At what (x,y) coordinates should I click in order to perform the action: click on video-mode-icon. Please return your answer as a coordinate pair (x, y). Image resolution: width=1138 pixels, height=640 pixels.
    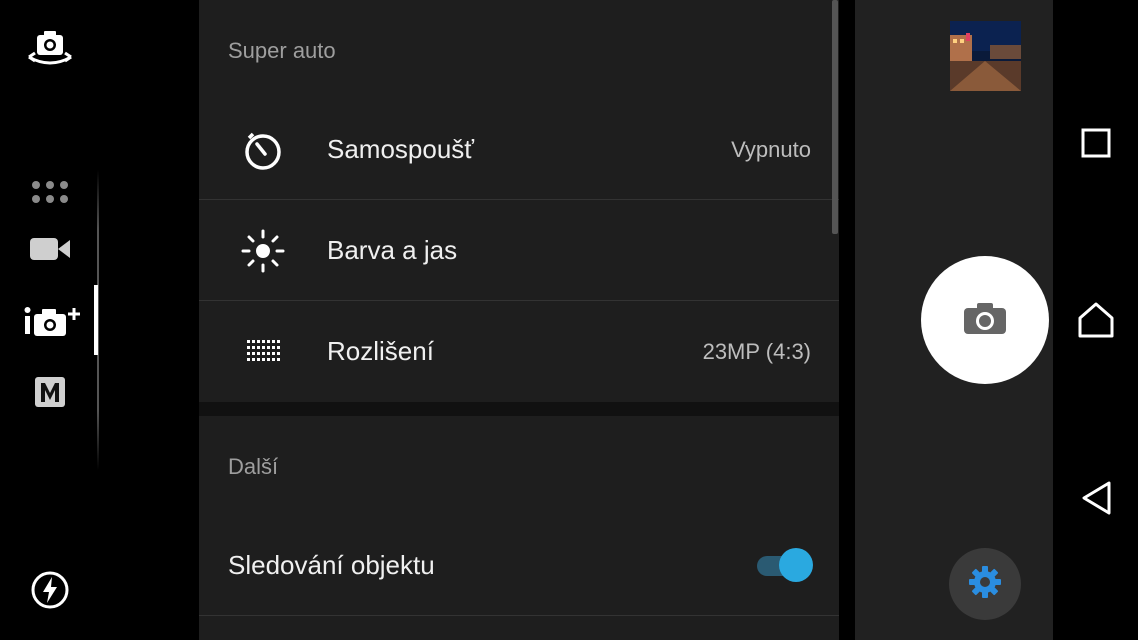
    Looking at the image, I should click on (50, 249).